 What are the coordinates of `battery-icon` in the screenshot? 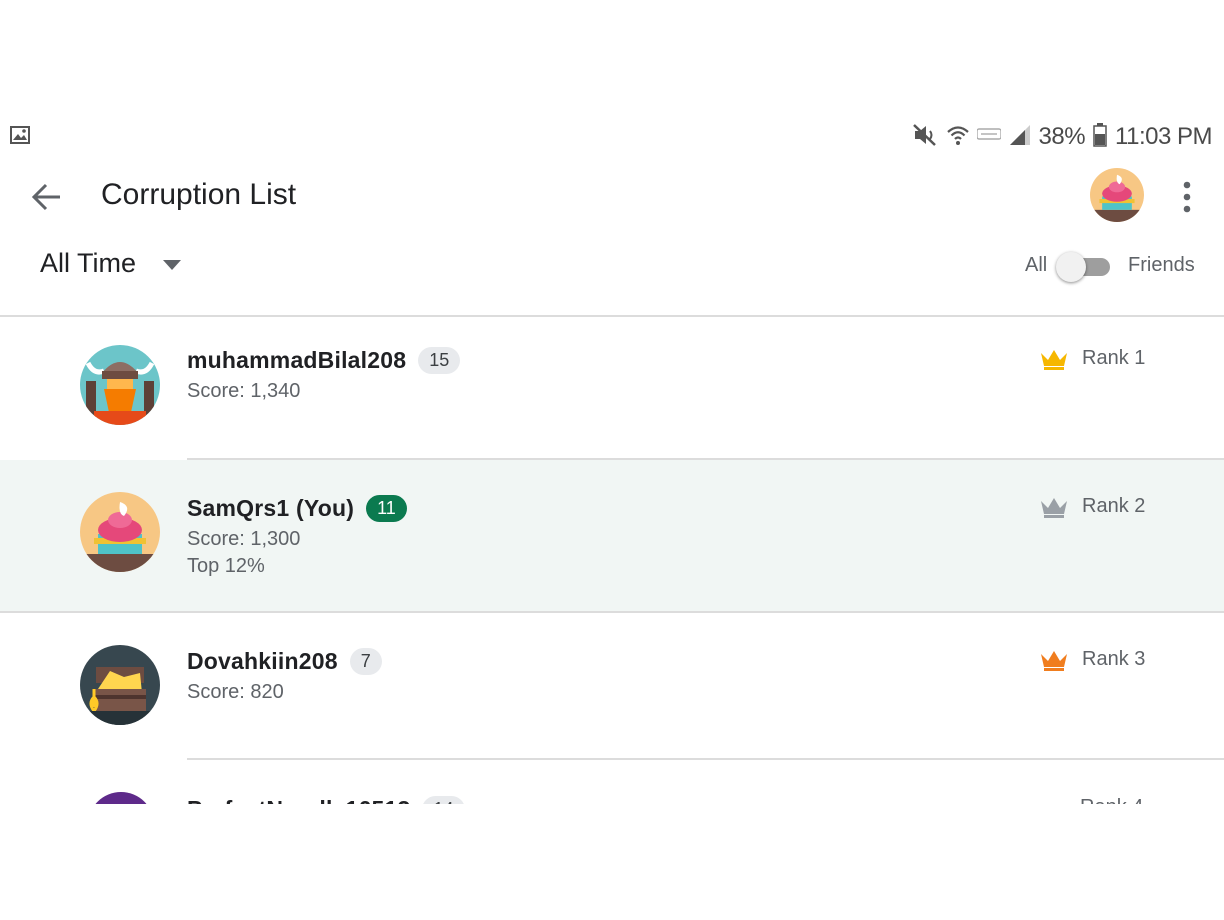 It's located at (1100, 137).